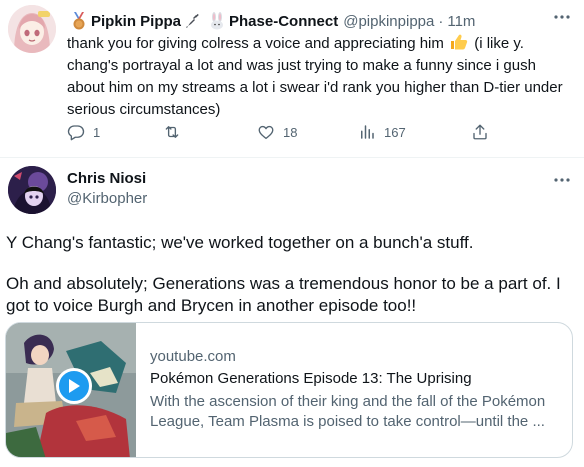 This screenshot has height=467, width=584. What do you see at coordinates (106, 178) in the screenshot?
I see `tweet2-display-name: Chris Niosi` at bounding box center [106, 178].